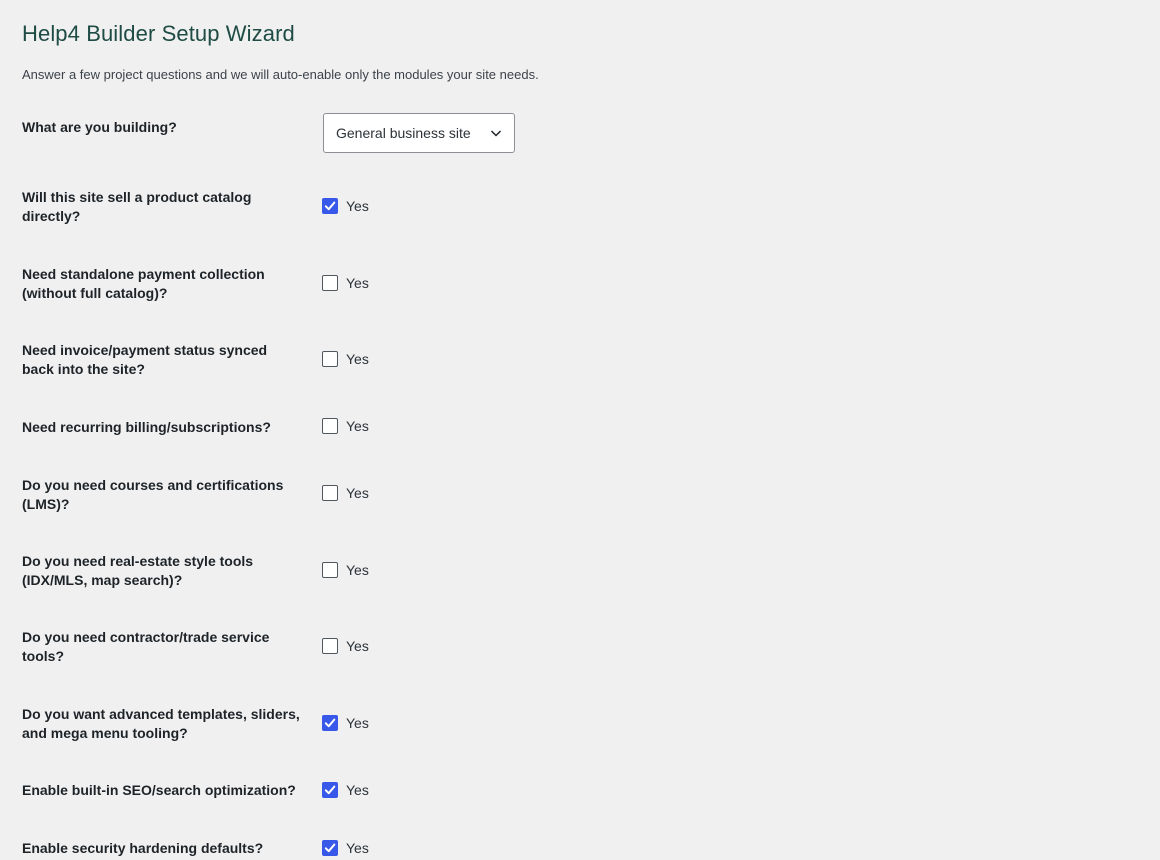  I want to click on question-option-product-catalog: Yes, so click(345, 206).